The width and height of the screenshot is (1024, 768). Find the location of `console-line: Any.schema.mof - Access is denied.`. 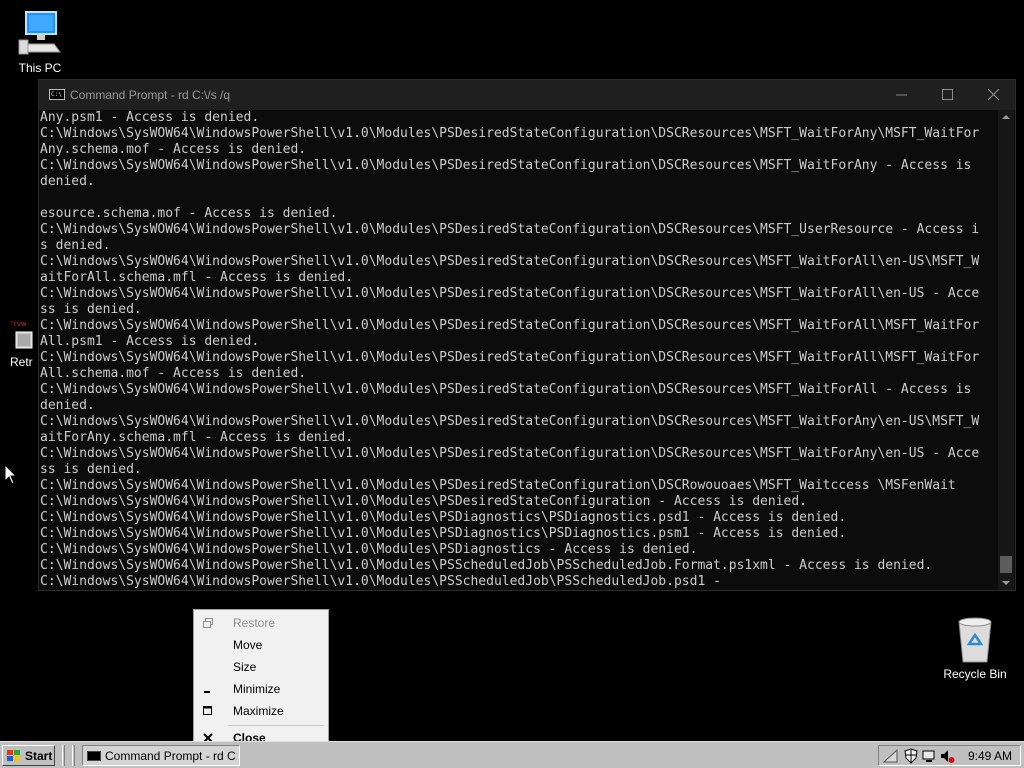

console-line: Any.schema.mof - Access is denied. is located at coordinates (173, 149).